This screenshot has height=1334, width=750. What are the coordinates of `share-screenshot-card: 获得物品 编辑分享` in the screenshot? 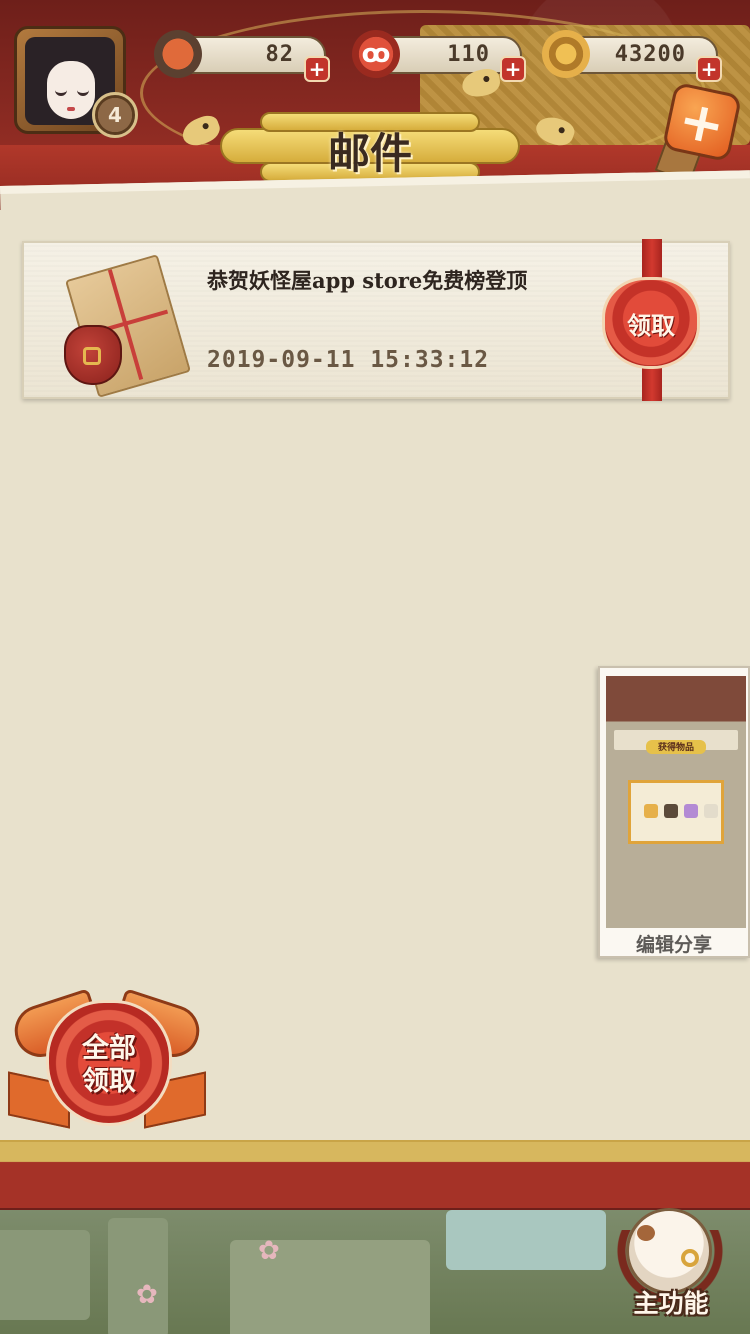 It's located at (674, 812).